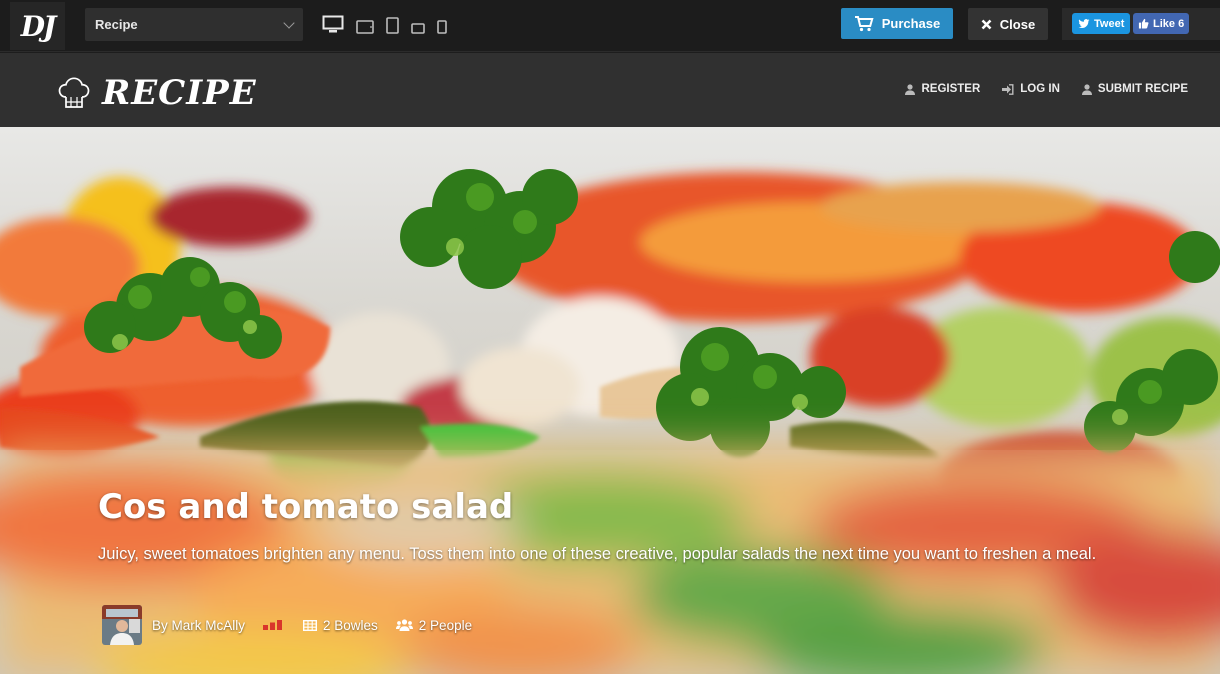  I want to click on preview-toolbar: DJ Recipe Purchase Close Tweet Like 6, so click(610, 26).